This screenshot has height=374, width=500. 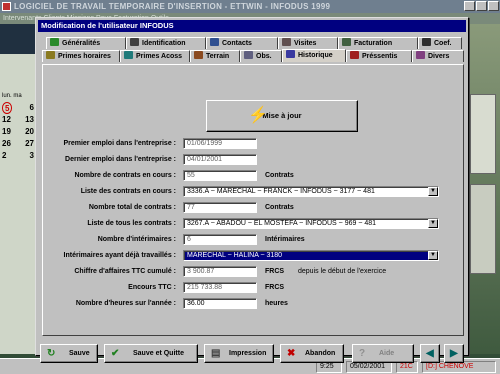 What do you see at coordinates (220, 239) in the screenshot?
I see `temps-count-field: 6` at bounding box center [220, 239].